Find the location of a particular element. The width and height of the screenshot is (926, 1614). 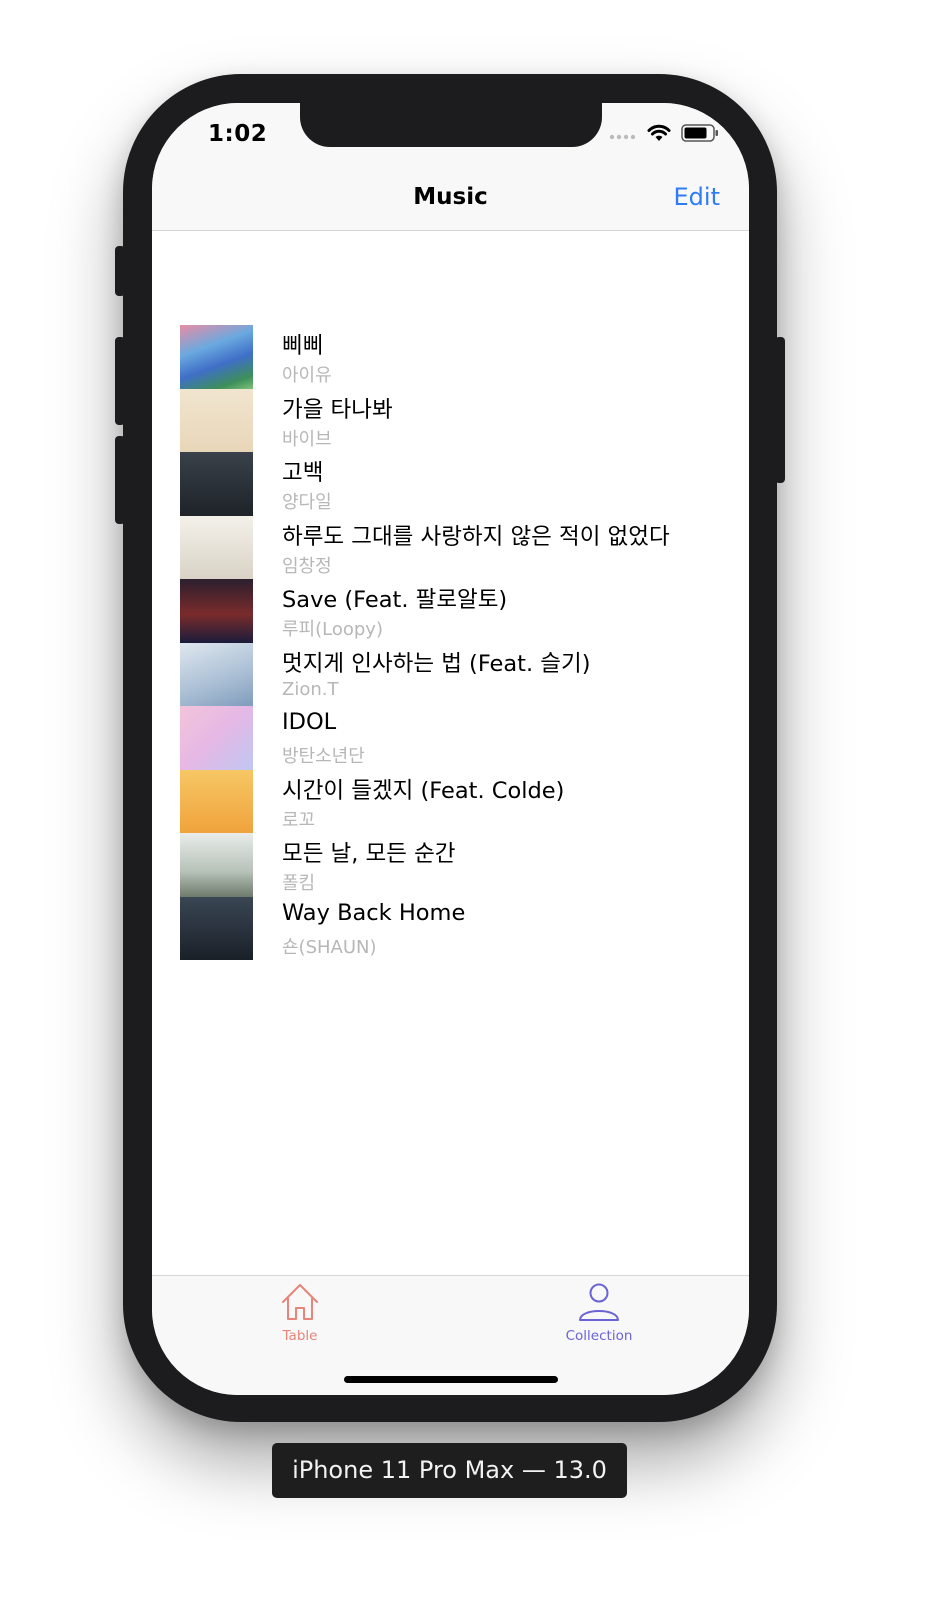

power-button is located at coordinates (780, 410).